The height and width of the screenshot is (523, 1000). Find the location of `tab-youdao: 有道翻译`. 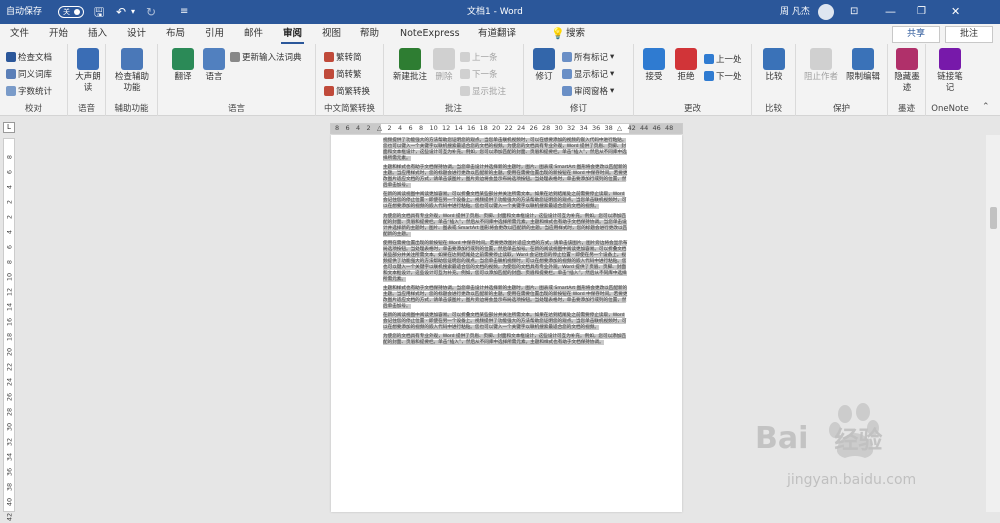

tab-youdao: 有道翻译 is located at coordinates (497, 34).